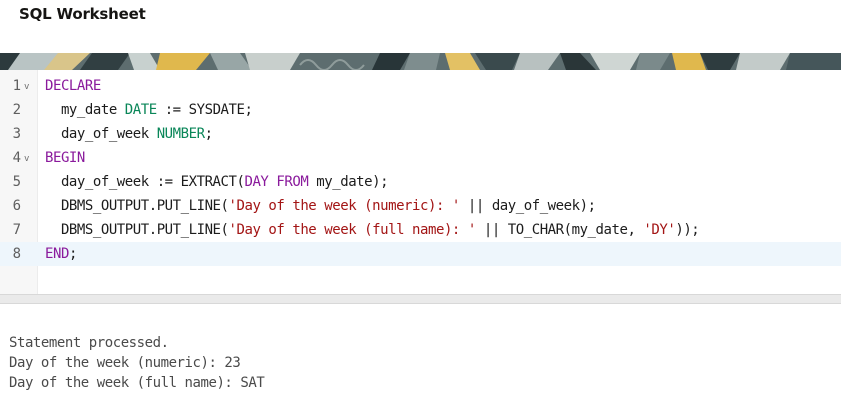 The width and height of the screenshot is (841, 406). I want to click on code-token: DECLARE, so click(73, 86).